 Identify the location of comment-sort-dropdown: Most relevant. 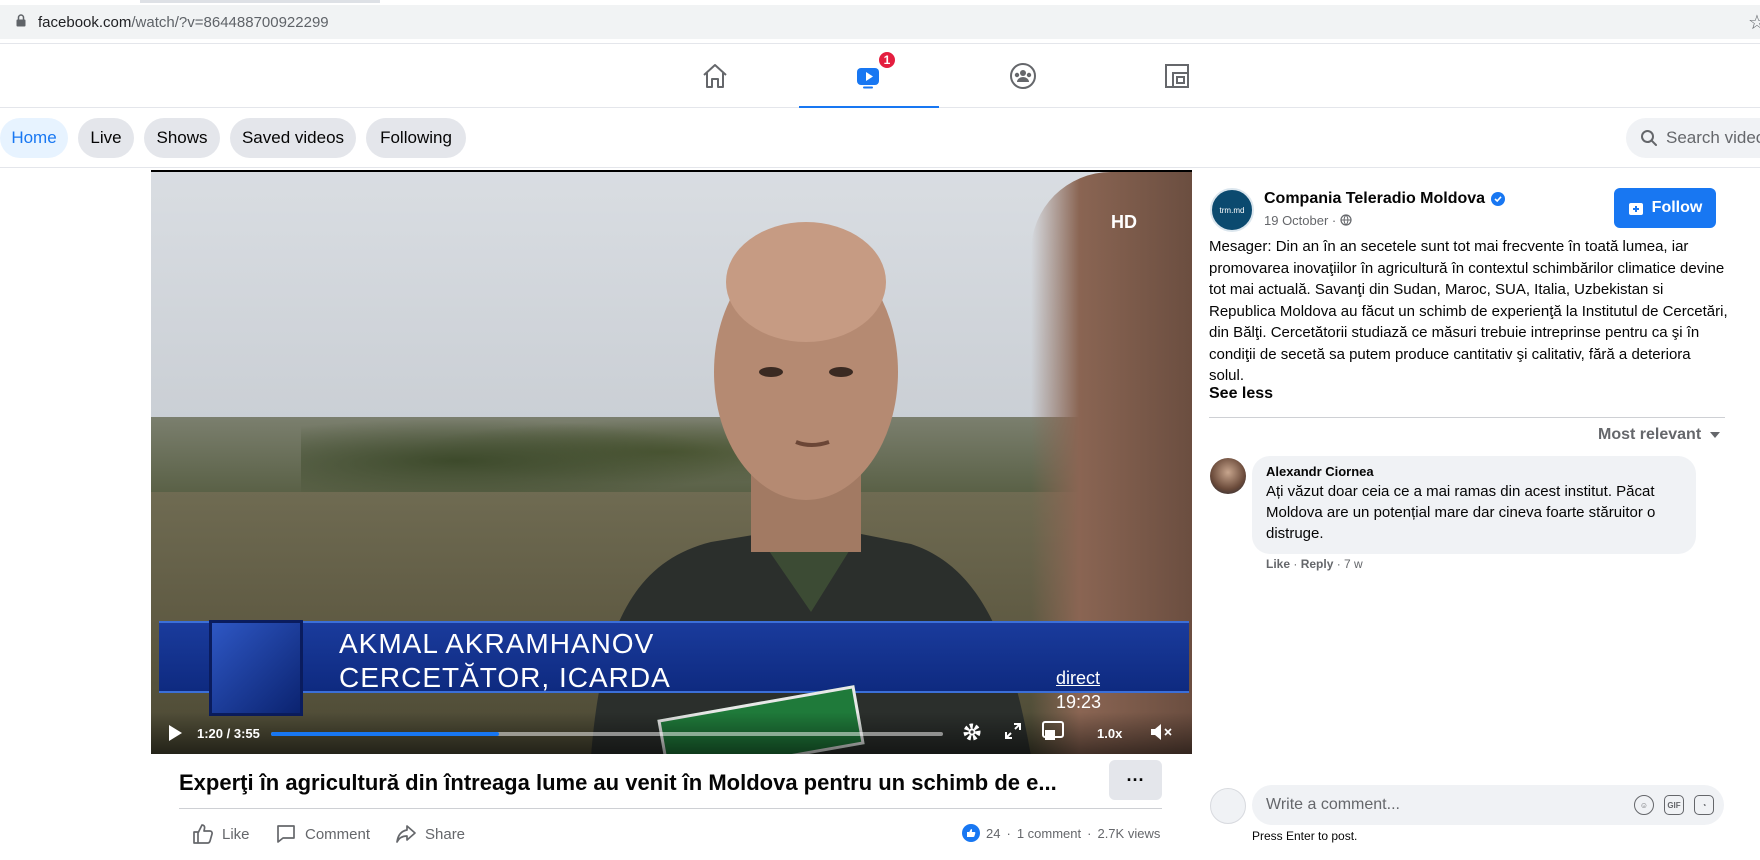
(1659, 435).